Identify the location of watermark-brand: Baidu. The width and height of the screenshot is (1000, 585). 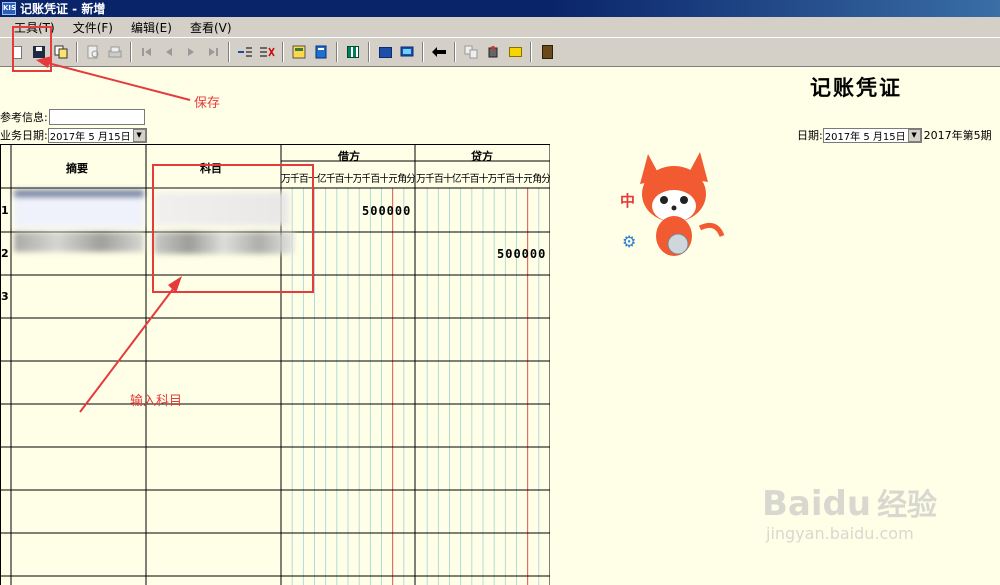
(817, 504).